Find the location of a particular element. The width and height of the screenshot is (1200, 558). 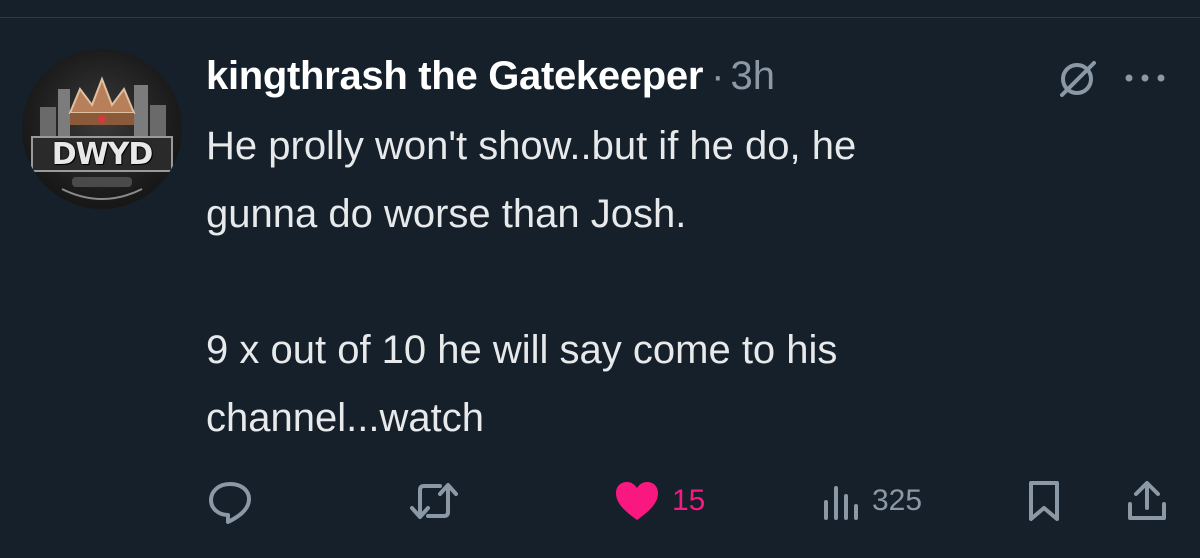

avatar: DWYD is located at coordinates (102, 129).